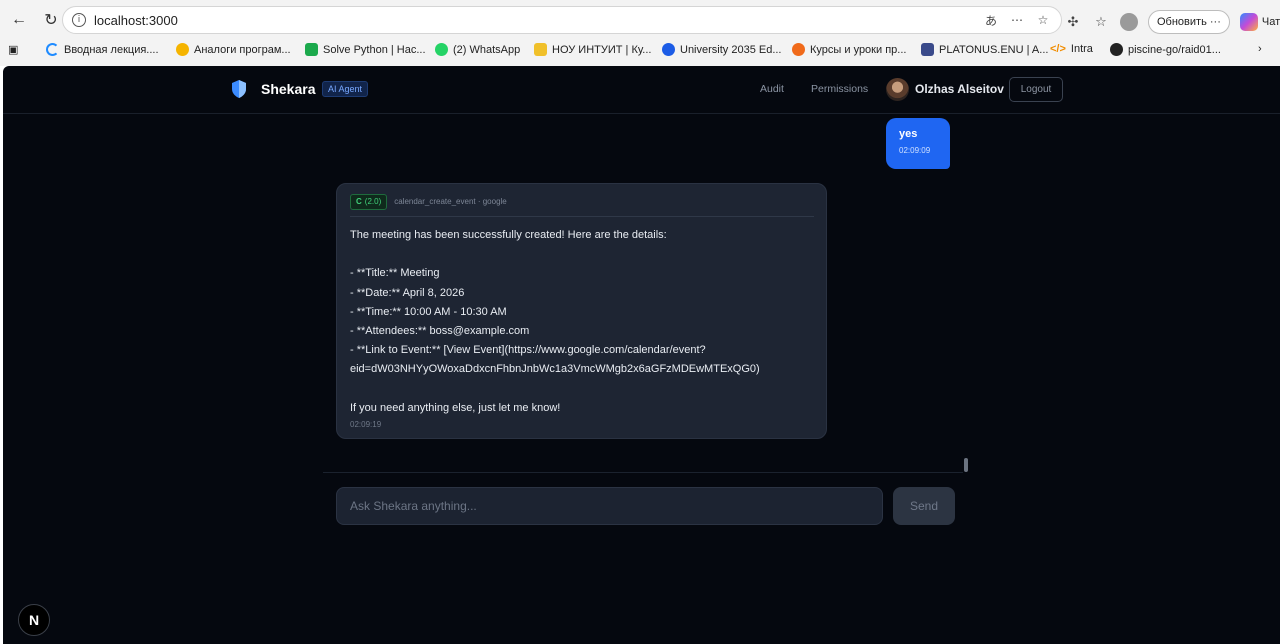 Image resolution: width=1280 pixels, height=644 pixels. What do you see at coordinates (643, 472) in the screenshot?
I see `composer-divider` at bounding box center [643, 472].